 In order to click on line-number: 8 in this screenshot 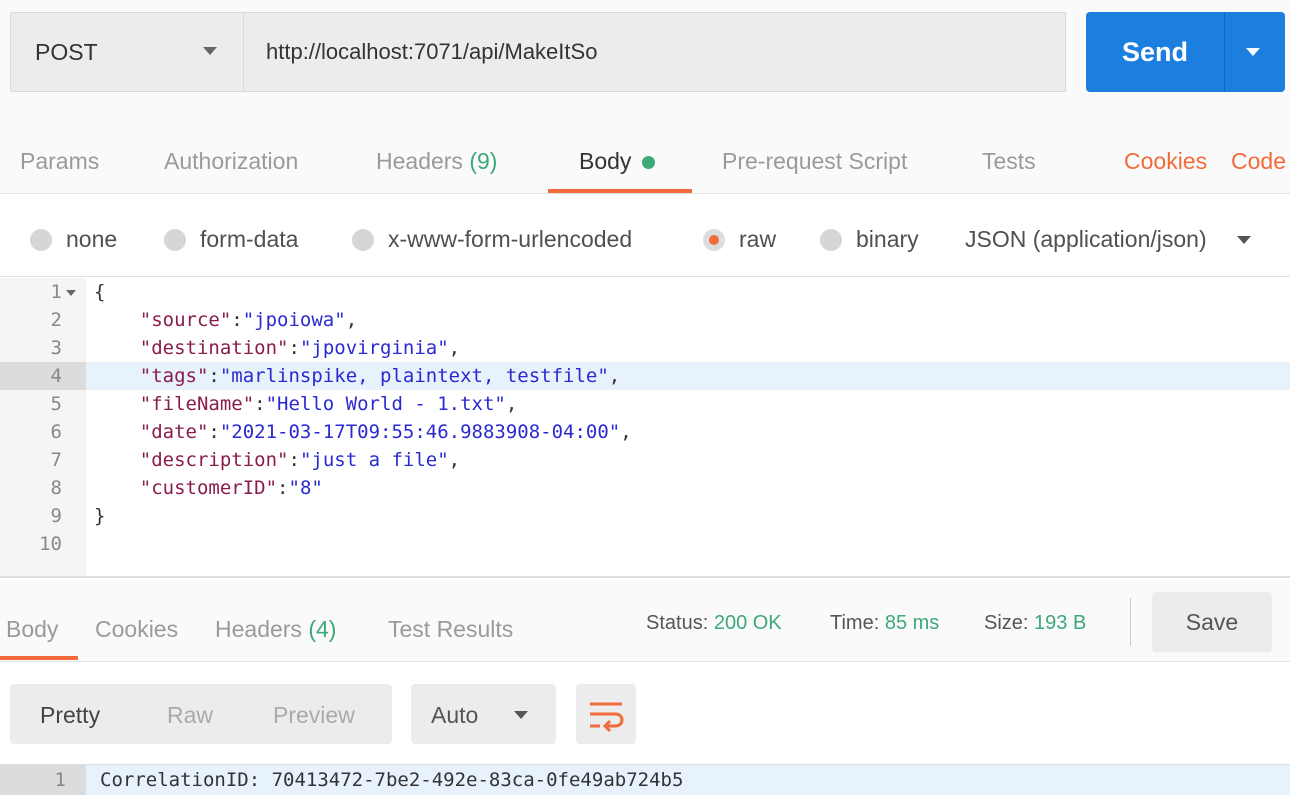, I will do `click(56, 488)`.